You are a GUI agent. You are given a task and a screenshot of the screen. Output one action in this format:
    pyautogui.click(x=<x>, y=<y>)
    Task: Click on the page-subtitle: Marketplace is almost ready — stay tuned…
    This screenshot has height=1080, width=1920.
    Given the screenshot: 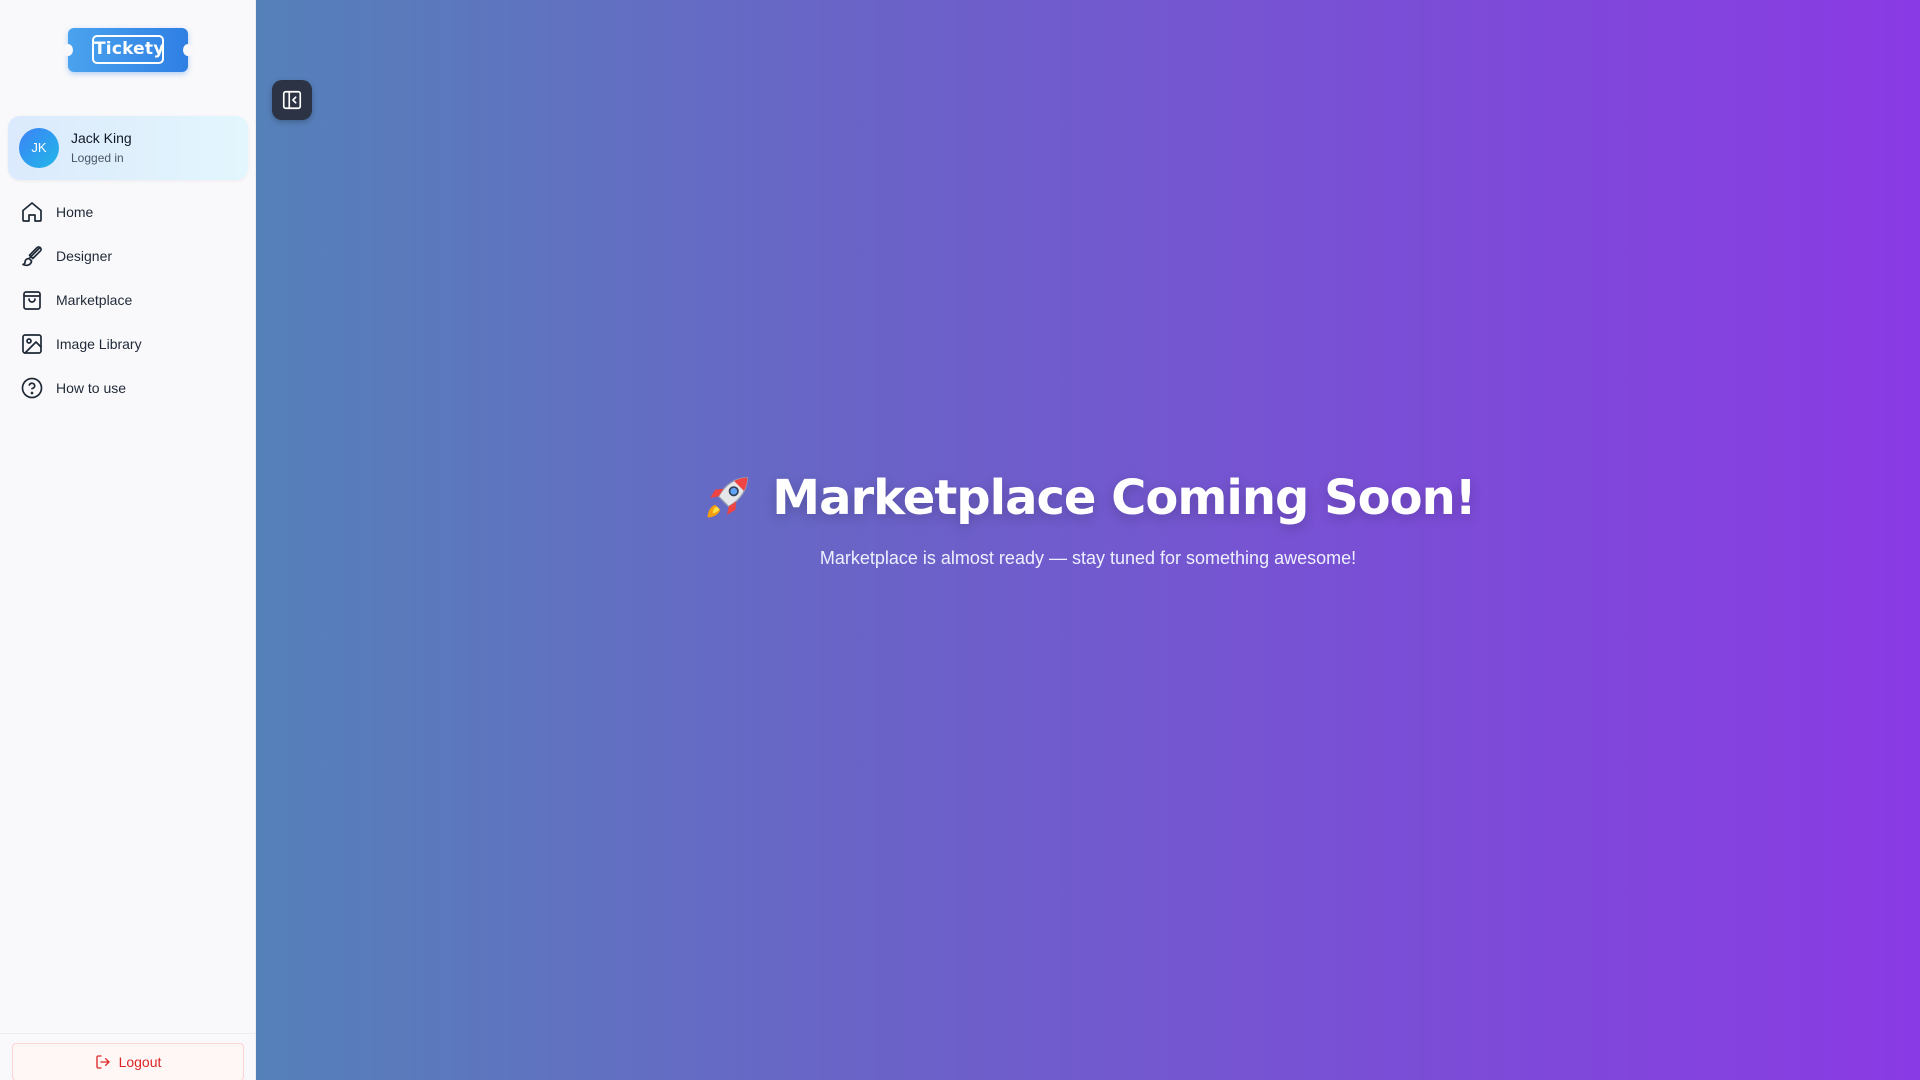 What is the action you would take?
    pyautogui.click(x=1088, y=558)
    